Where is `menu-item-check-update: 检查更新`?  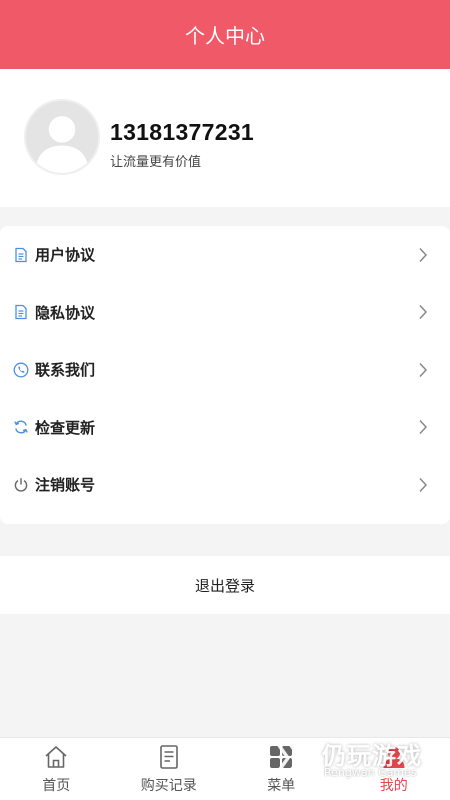 menu-item-check-update: 检查更新 is located at coordinates (225, 428).